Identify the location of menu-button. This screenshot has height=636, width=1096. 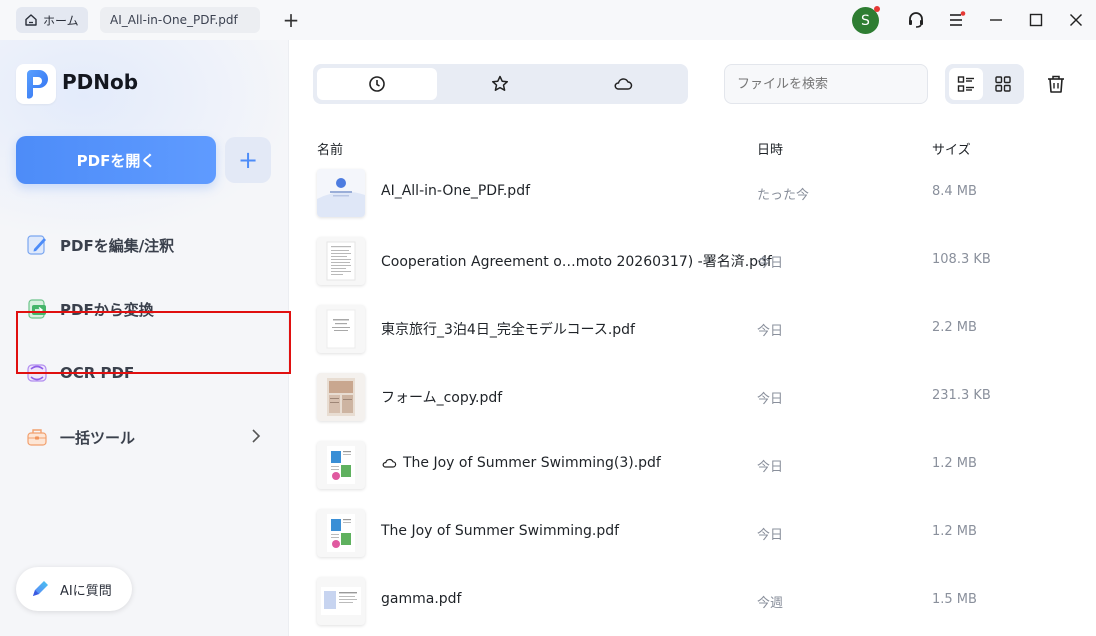
(956, 20).